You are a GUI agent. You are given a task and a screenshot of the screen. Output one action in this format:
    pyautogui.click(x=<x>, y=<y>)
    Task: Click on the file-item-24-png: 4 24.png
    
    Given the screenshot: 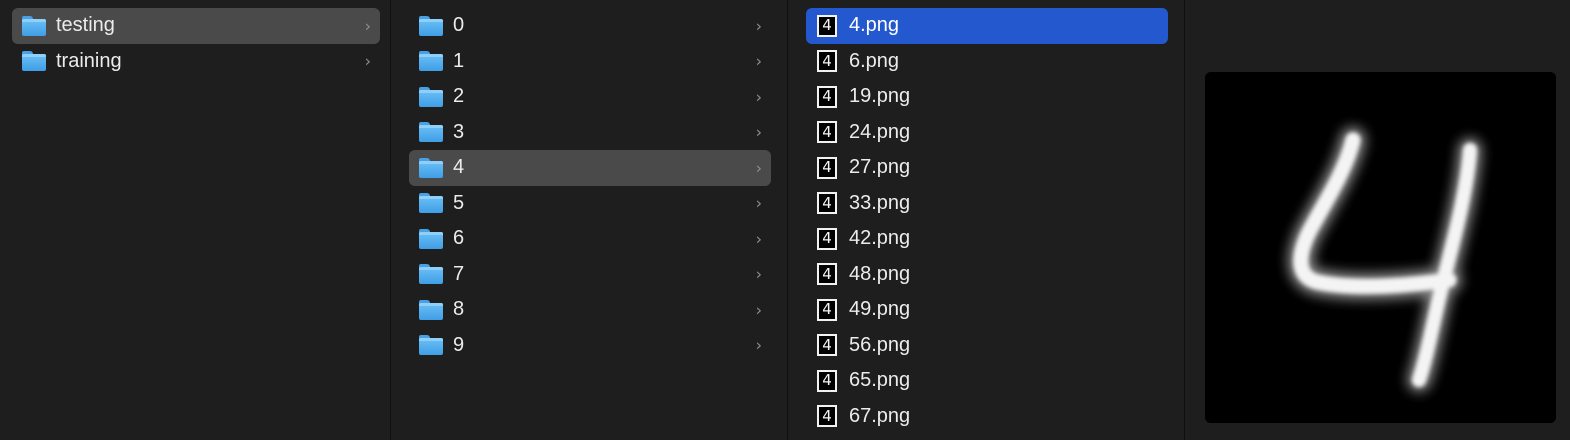 What is the action you would take?
    pyautogui.click(x=987, y=133)
    